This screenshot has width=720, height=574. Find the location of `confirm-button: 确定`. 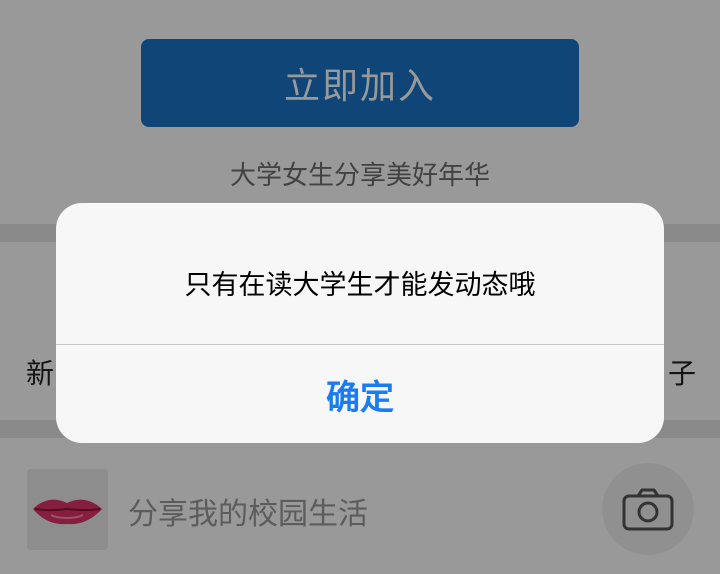

confirm-button: 确定 is located at coordinates (360, 394).